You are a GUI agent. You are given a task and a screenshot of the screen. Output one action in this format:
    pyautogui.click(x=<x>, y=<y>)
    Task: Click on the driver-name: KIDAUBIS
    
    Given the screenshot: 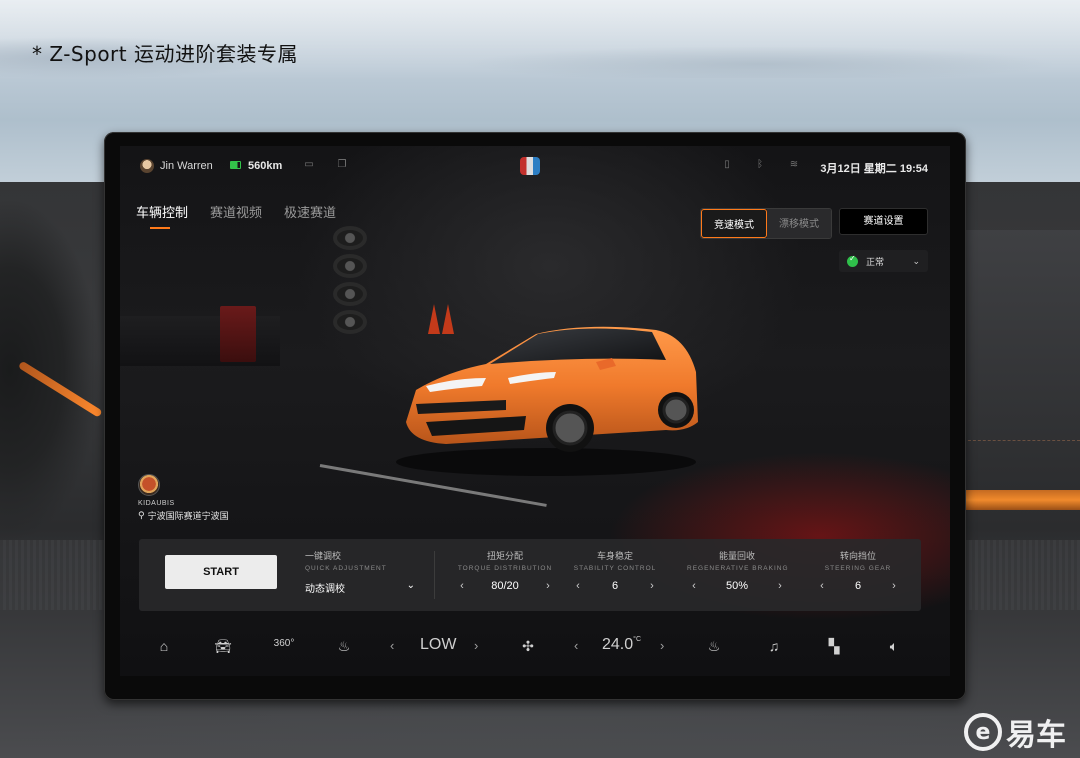 What is the action you would take?
    pyautogui.click(x=156, y=503)
    